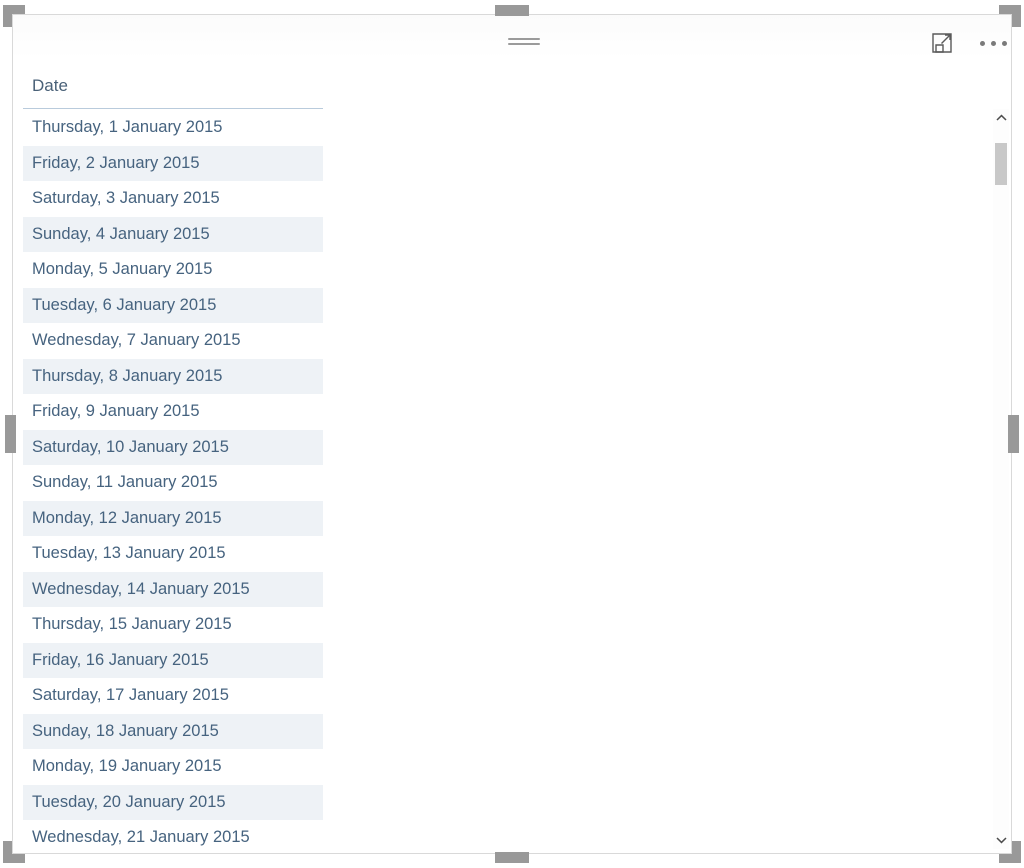 The width and height of the screenshot is (1024, 868). What do you see at coordinates (173, 660) in the screenshot?
I see `list-item: Friday, 16 January 2015` at bounding box center [173, 660].